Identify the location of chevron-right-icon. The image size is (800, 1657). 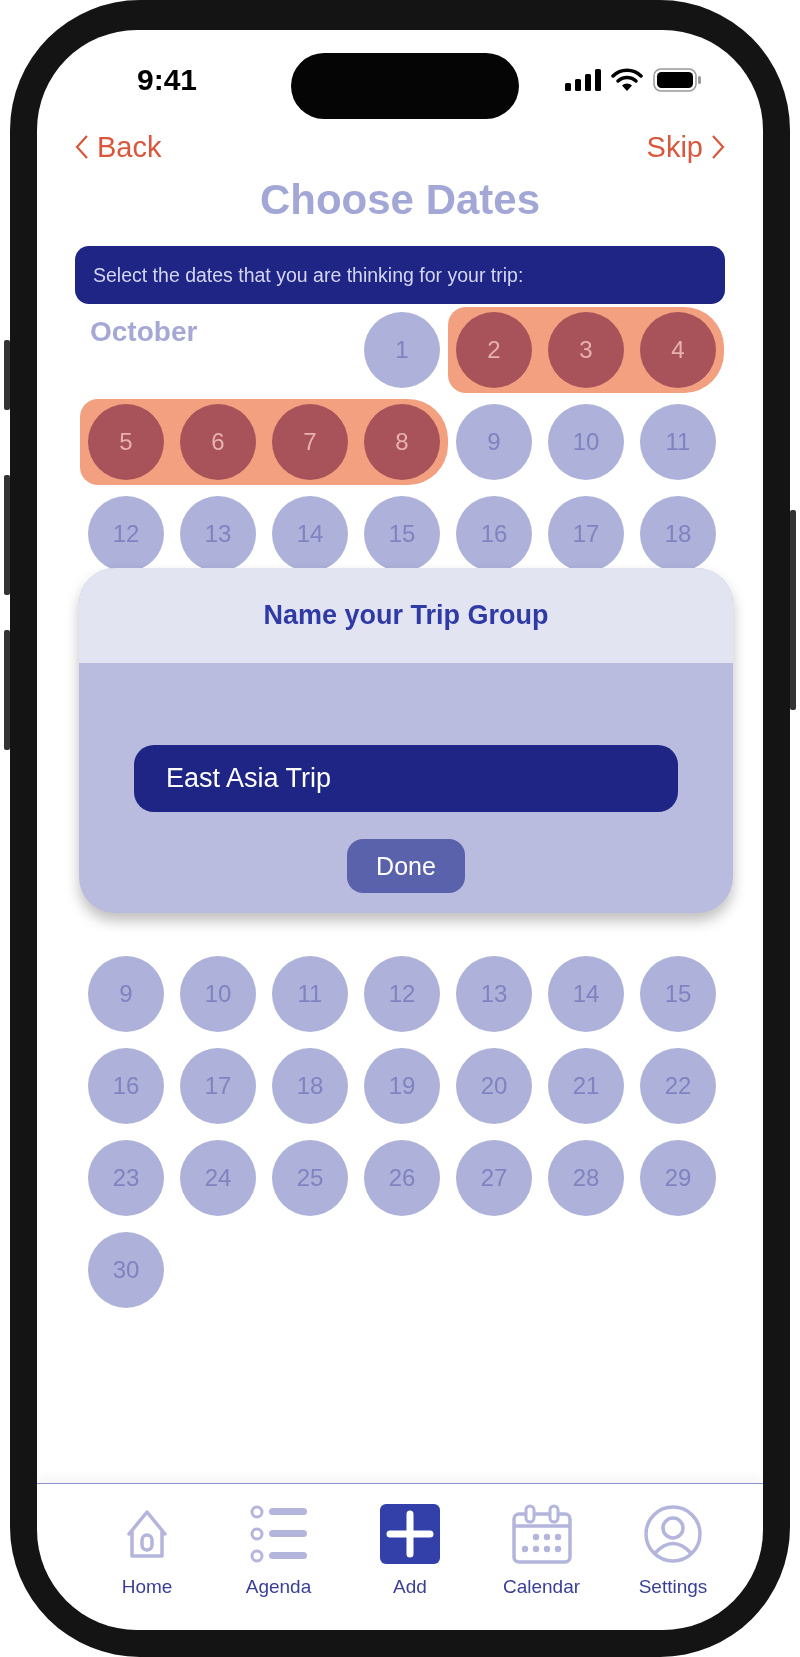
(718, 147).